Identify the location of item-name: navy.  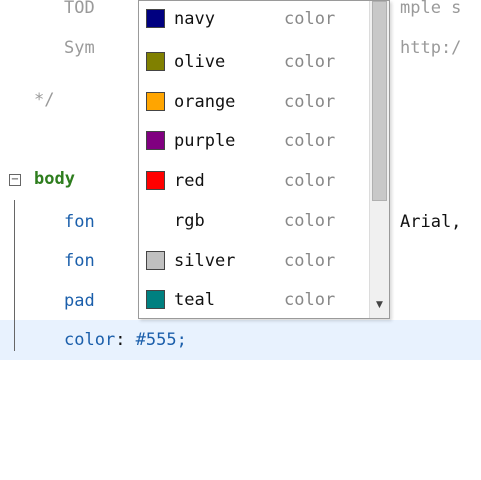
(194, 19).